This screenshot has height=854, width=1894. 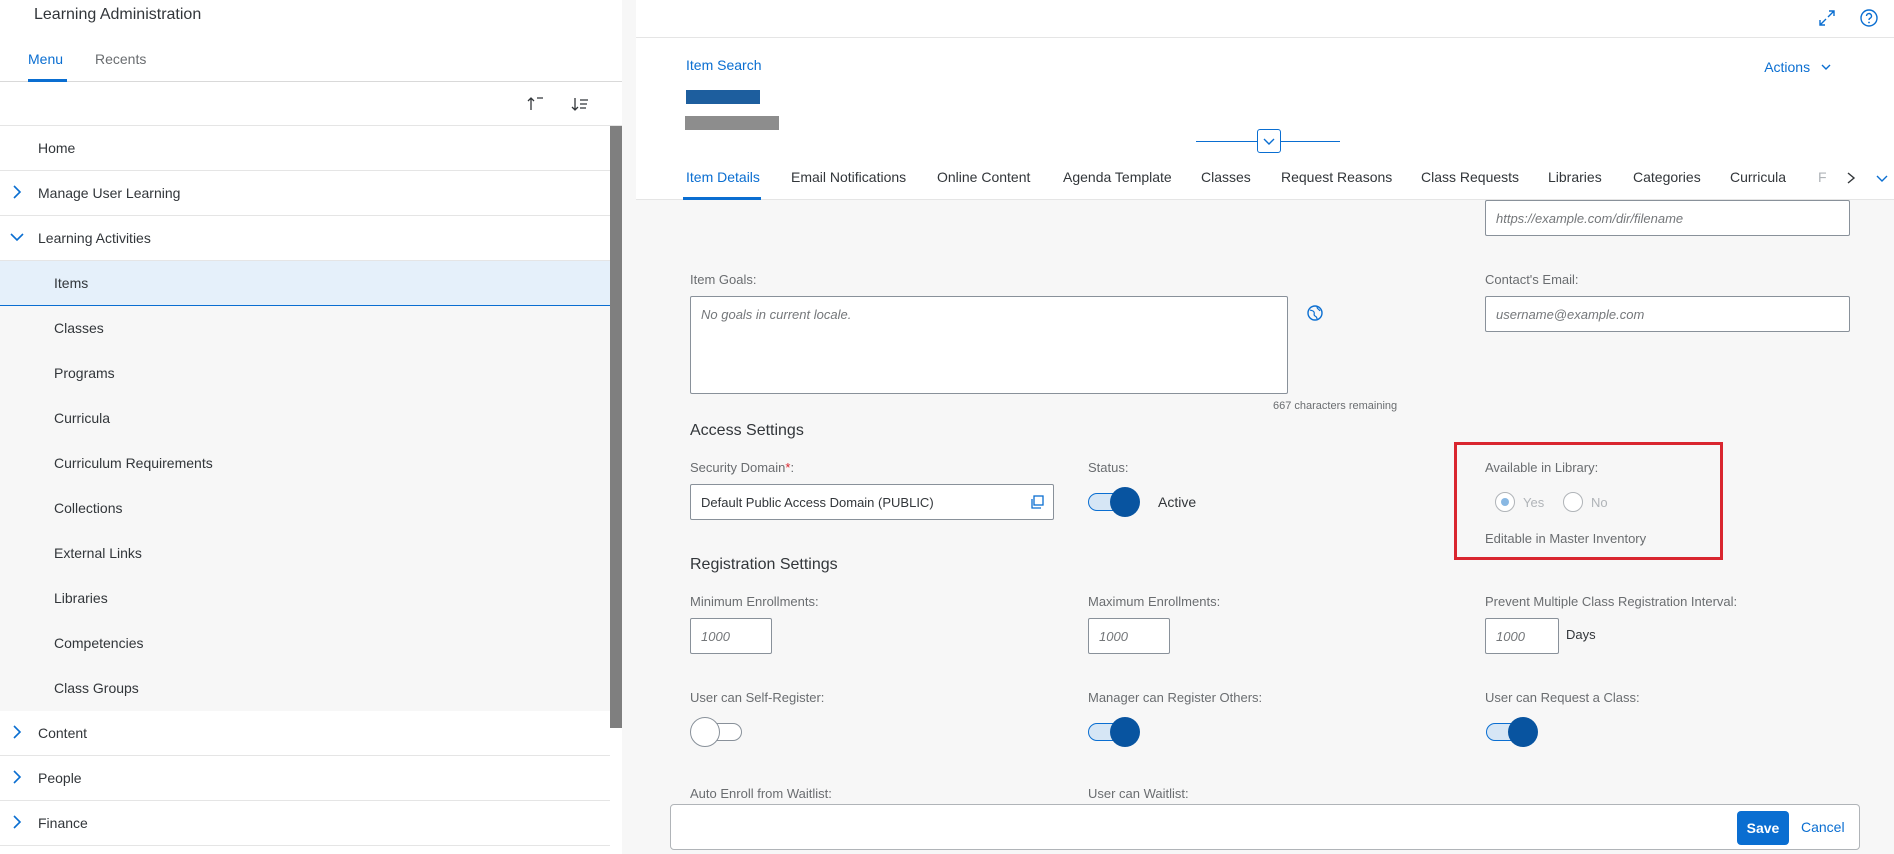 I want to click on self-register-toggle, so click(x=717, y=732).